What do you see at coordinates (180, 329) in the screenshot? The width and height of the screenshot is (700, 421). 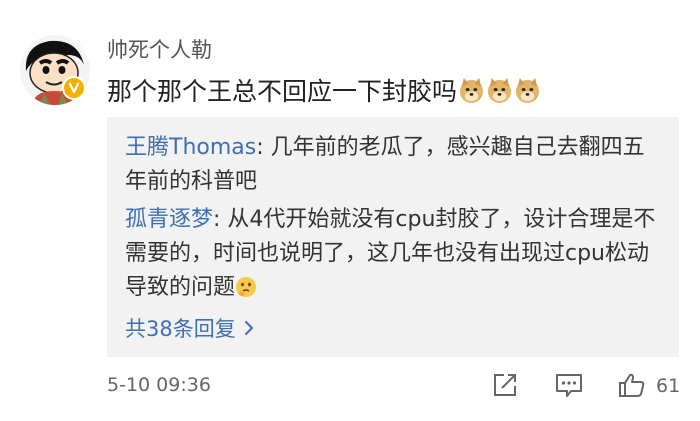 I see `more-replies-label: 共38条回复` at bounding box center [180, 329].